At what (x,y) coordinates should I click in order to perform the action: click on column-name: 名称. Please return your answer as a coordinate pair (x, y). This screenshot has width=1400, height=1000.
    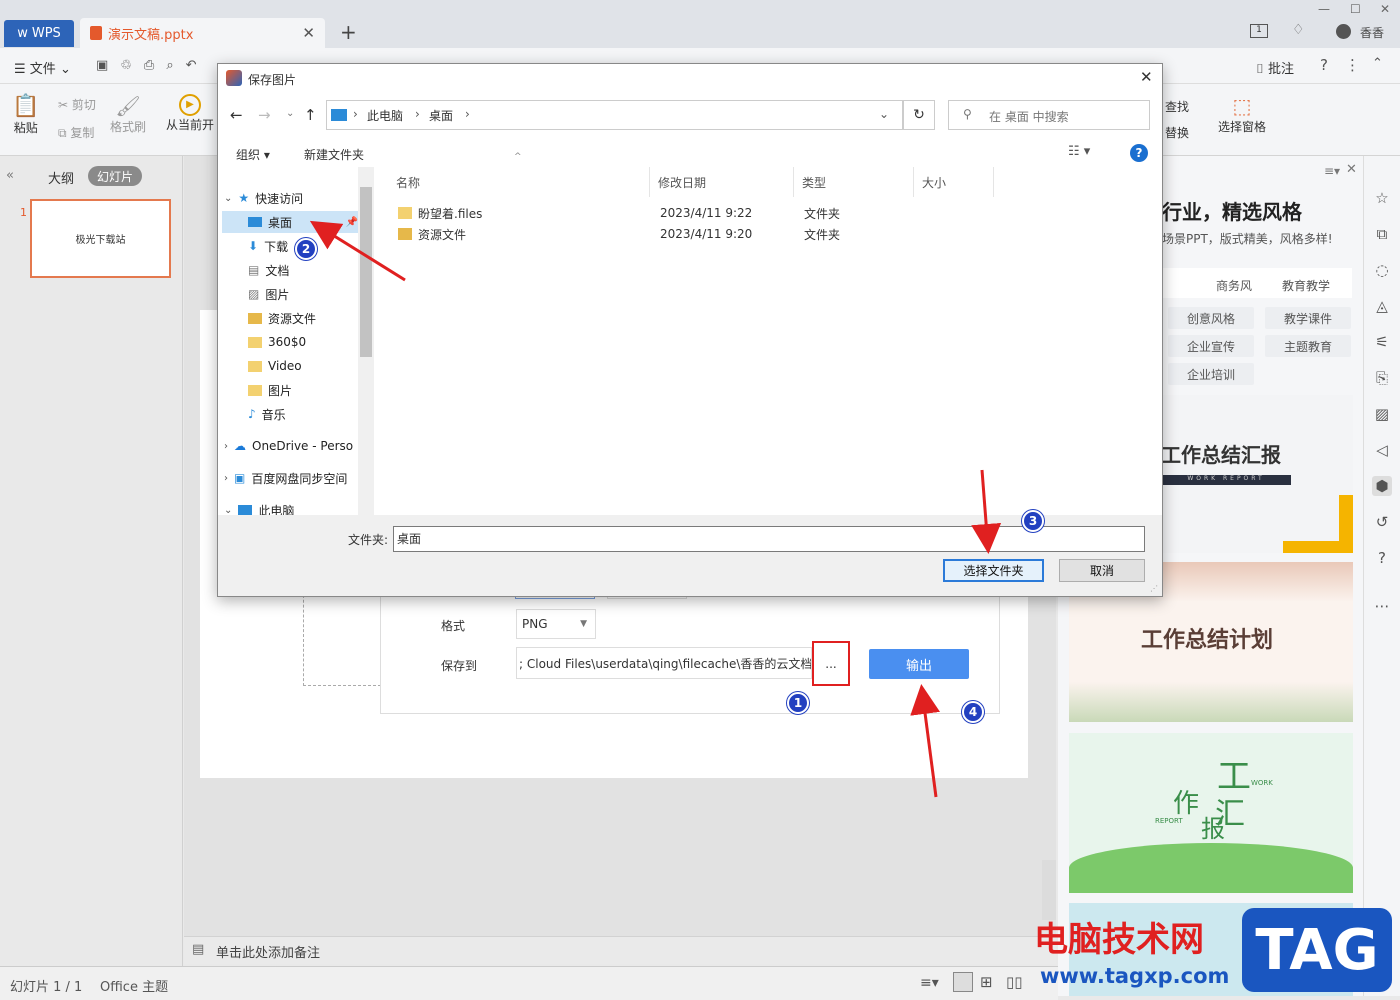
    Looking at the image, I should click on (519, 182).